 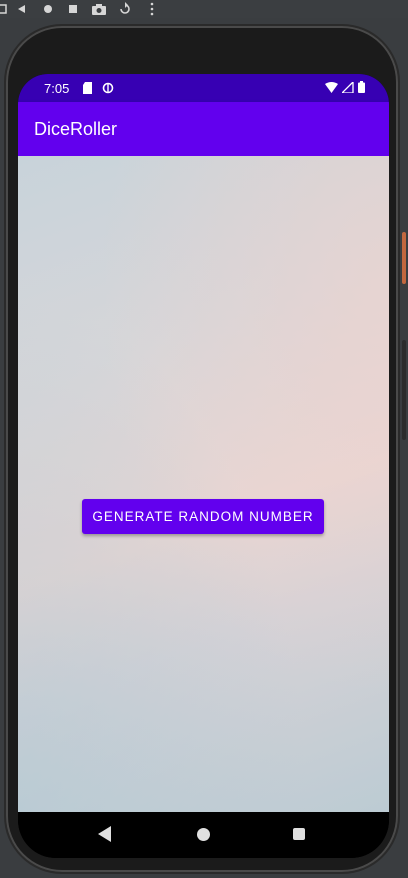 I want to click on nav-back-icon, so click(x=104, y=834).